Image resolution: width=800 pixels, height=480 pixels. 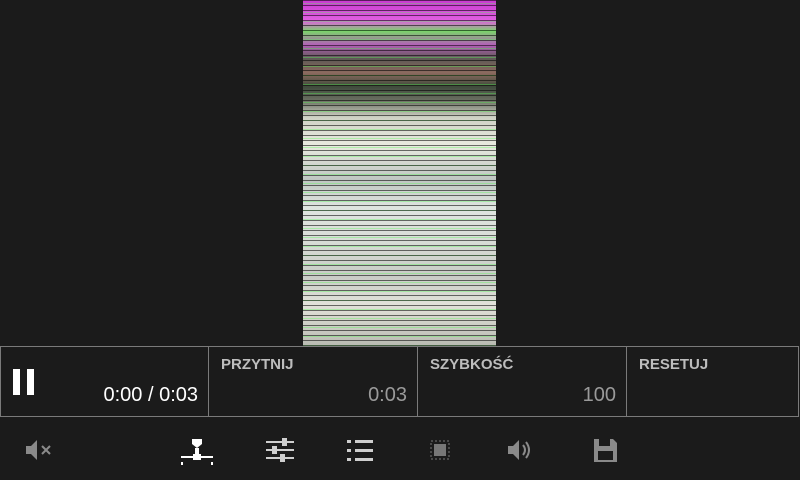 What do you see at coordinates (440, 450) in the screenshot?
I see `crop-icon` at bounding box center [440, 450].